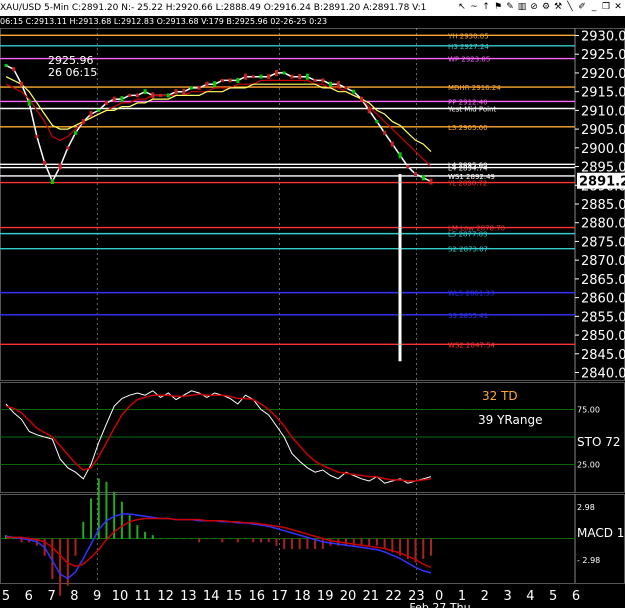  What do you see at coordinates (471, 294) in the screenshot?
I see `level-label: WL5 2861.33` at bounding box center [471, 294].